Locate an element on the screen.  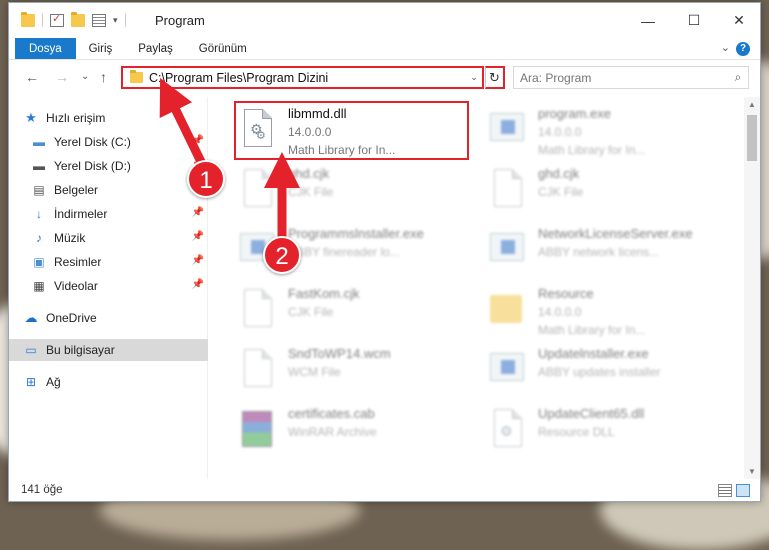
archive-file-icon is located at coordinates (256, 429).